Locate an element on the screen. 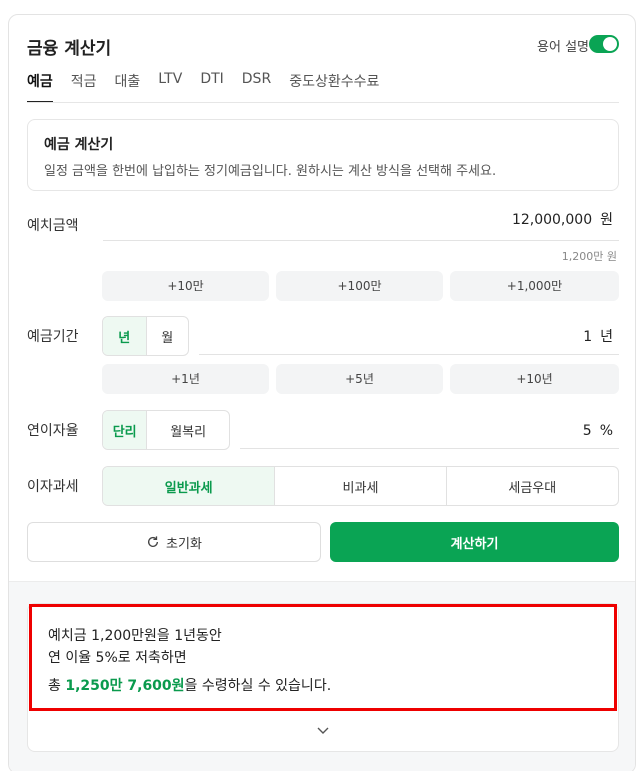 This screenshot has width=644, height=771. deposit-unit: 원 is located at coordinates (606, 220).